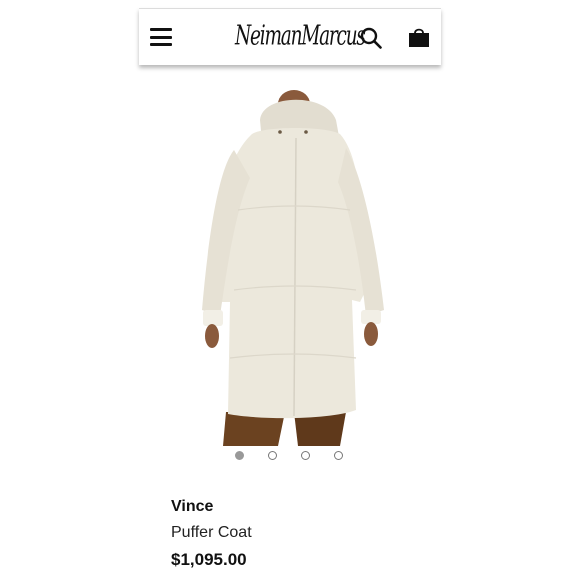 The image size is (580, 580). What do you see at coordinates (211, 507) in the screenshot?
I see `product-brand: Vince` at bounding box center [211, 507].